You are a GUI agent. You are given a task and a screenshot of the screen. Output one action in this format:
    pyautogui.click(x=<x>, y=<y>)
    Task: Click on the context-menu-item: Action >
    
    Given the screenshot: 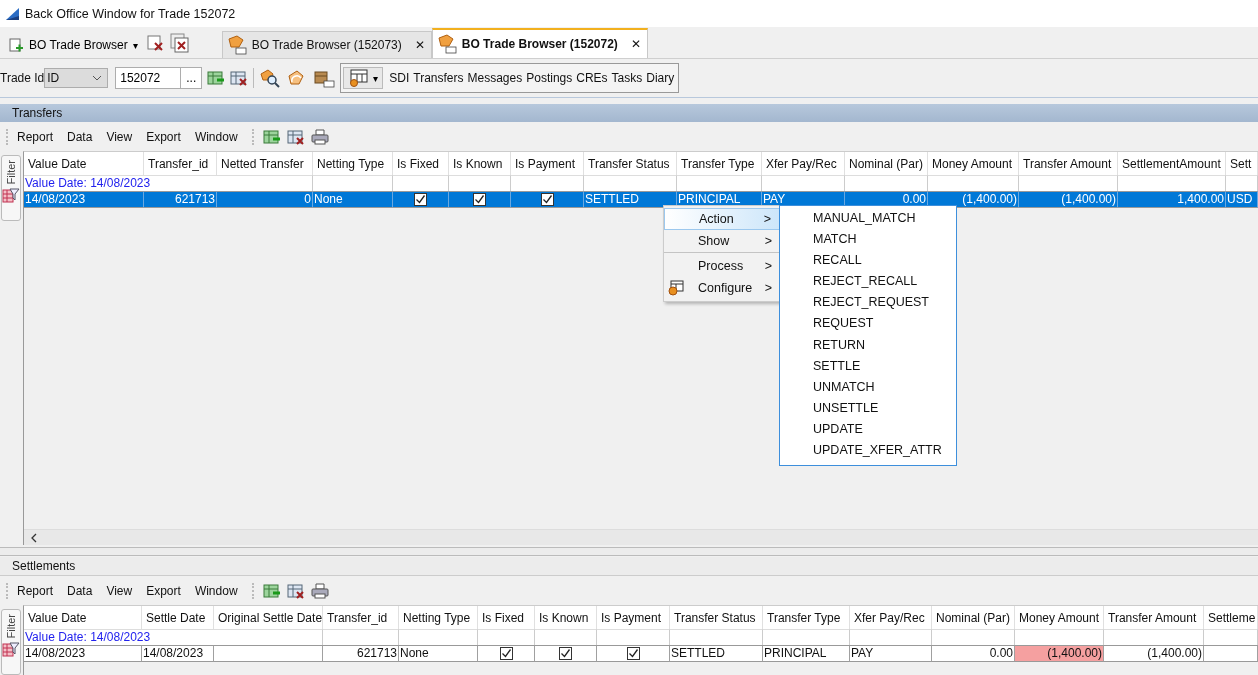 What is the action you would take?
    pyautogui.click(x=722, y=219)
    